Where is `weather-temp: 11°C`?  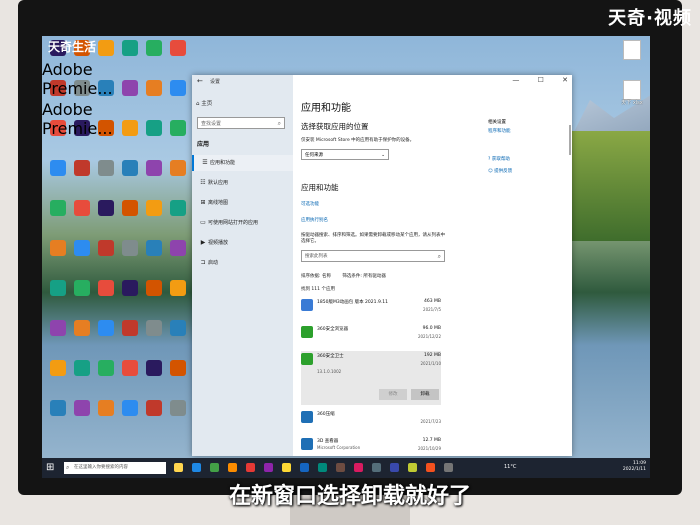
weather-temp: 11°C is located at coordinates (510, 467).